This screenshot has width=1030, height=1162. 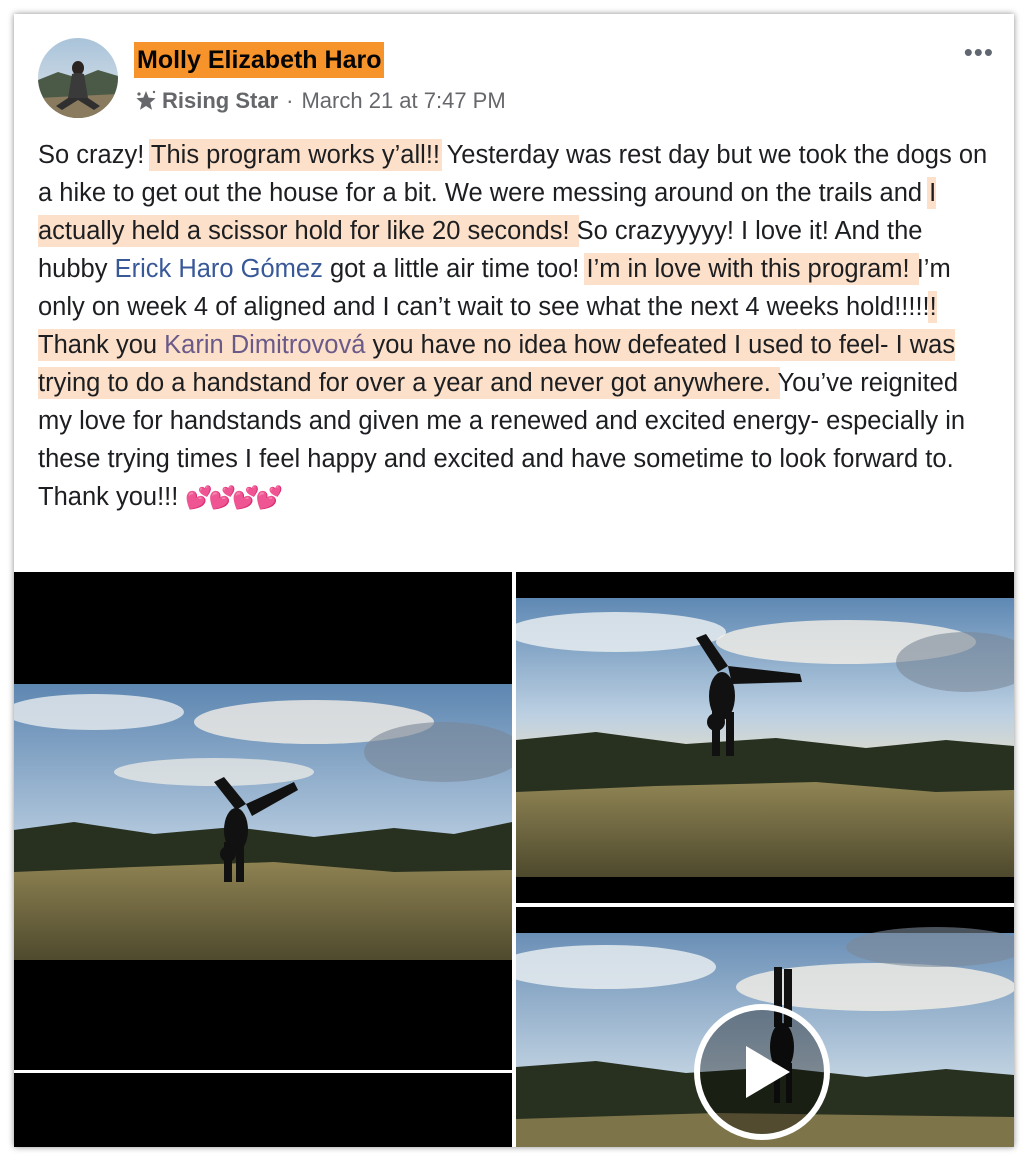 I want to click on post-text-segment: So crazy!, so click(x=94, y=155).